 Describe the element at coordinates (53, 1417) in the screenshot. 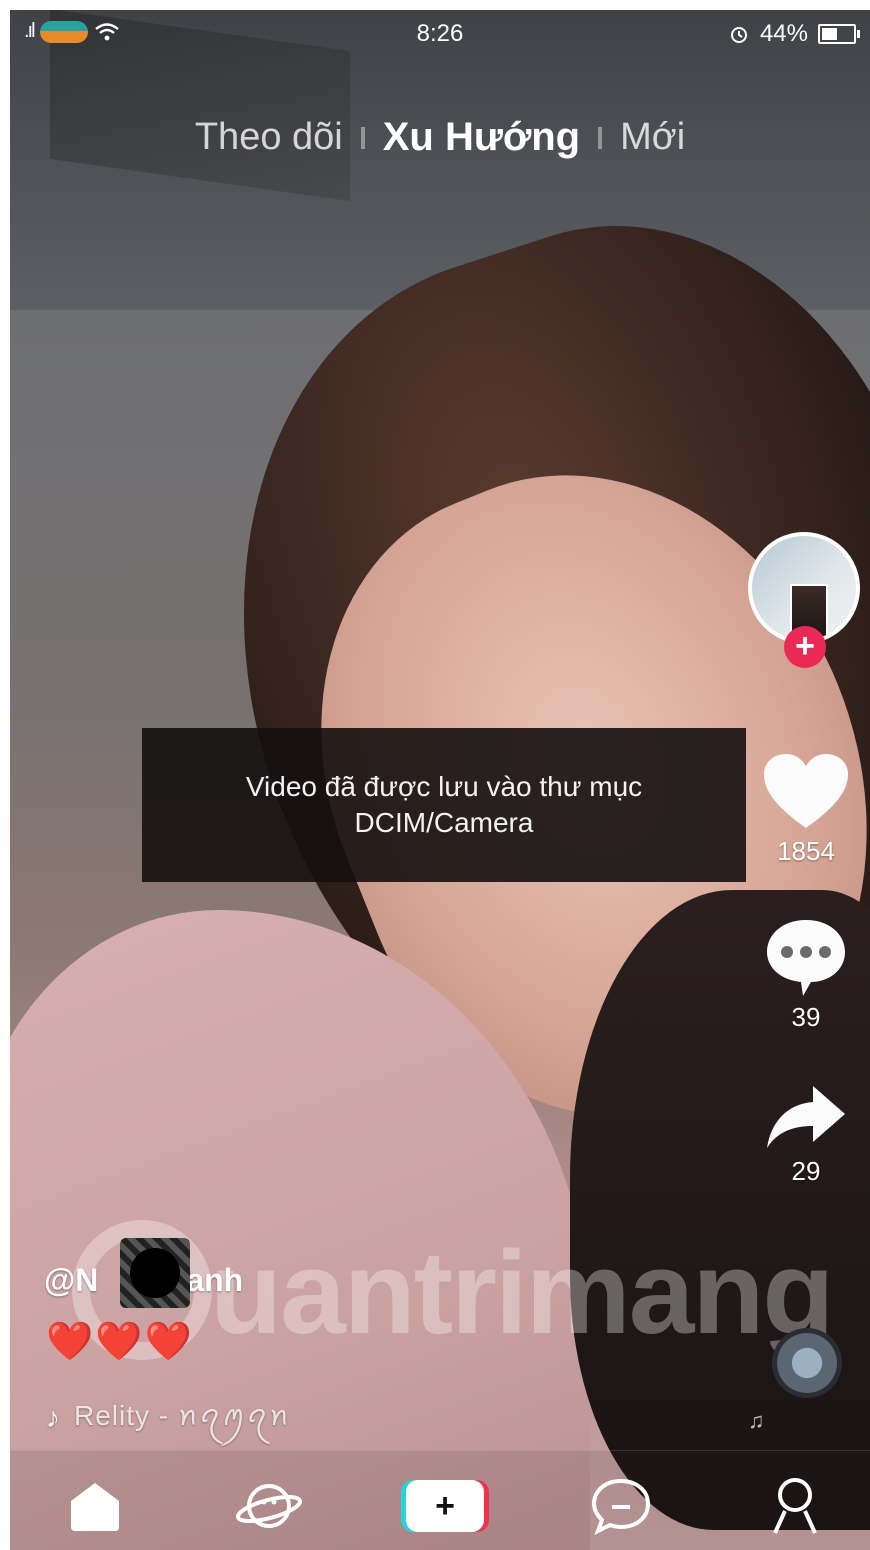

I see `music-note-icon: ♪` at that location.